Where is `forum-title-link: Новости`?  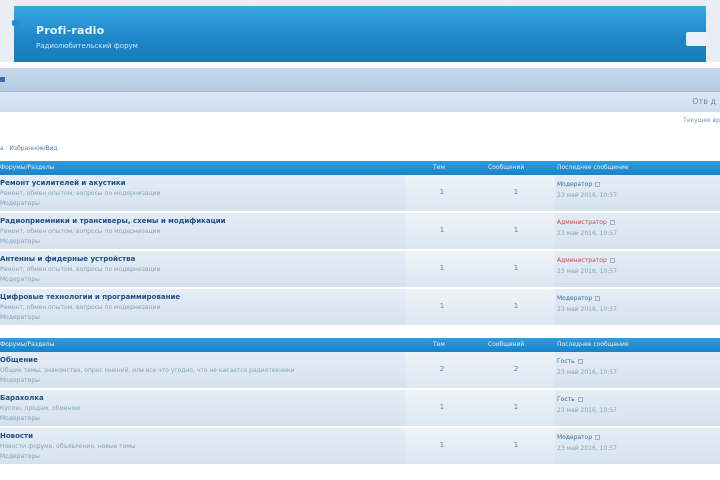
forum-title-link: Новости is located at coordinates (16, 436).